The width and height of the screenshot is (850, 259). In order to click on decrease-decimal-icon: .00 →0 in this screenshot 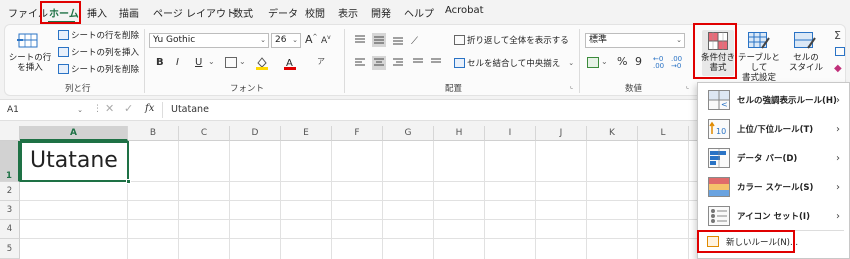, I will do `click(676, 63)`.